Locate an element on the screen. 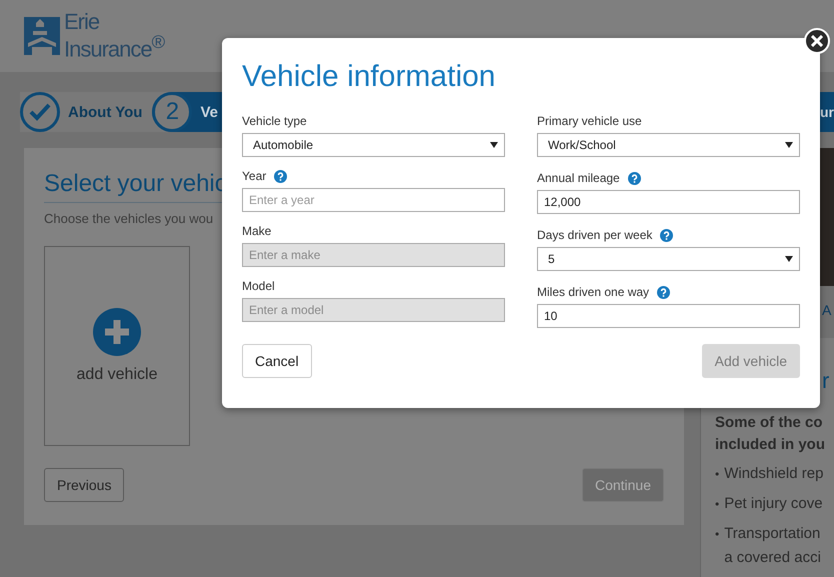  logo-text: Insurance$^{®}$ is located at coordinates (114, 46).